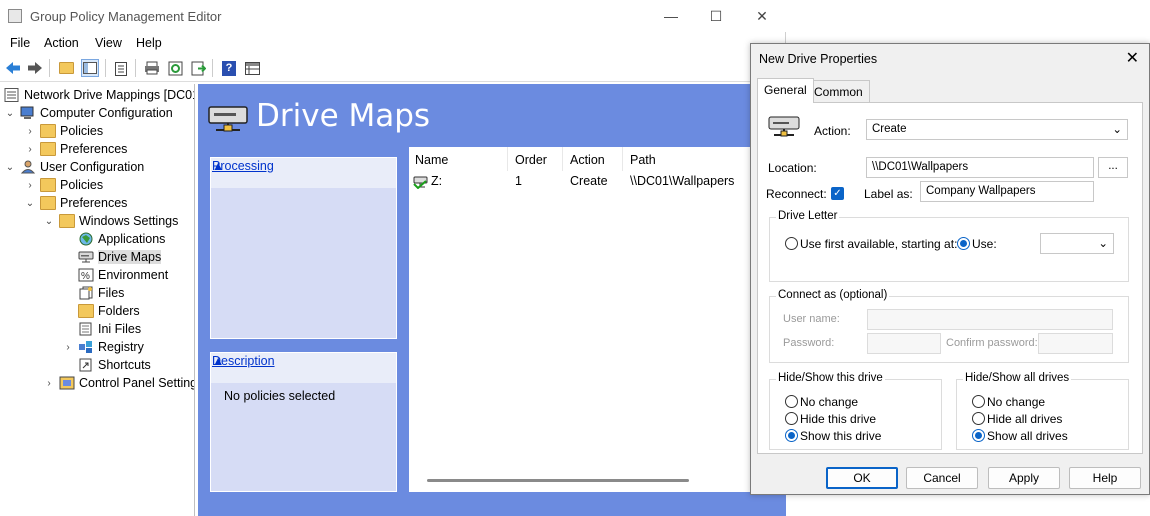  I want to click on help-button: Help, so click(1105, 478).